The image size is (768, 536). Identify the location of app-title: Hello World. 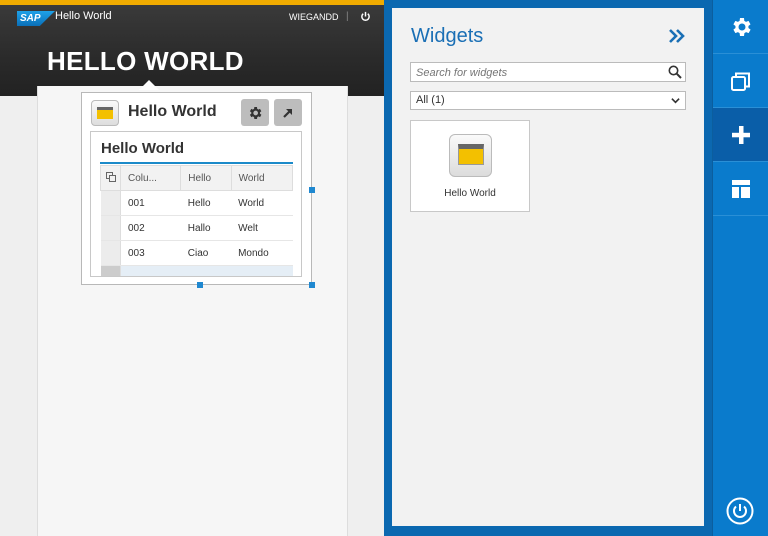
(83, 16).